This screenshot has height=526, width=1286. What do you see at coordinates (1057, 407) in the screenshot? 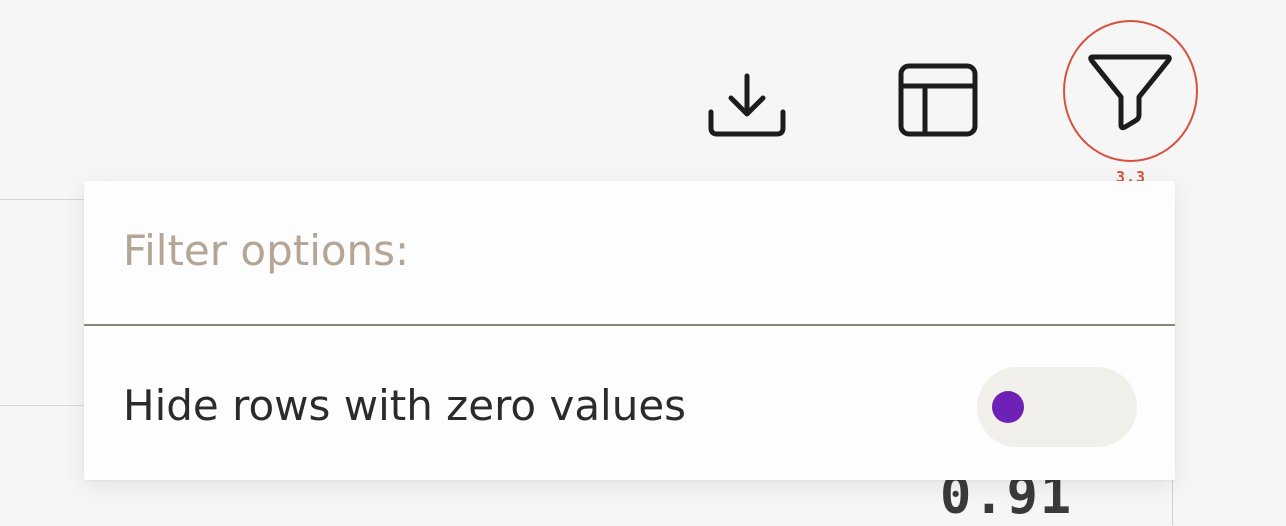
I see `hide-zero-rows-toggle` at bounding box center [1057, 407].